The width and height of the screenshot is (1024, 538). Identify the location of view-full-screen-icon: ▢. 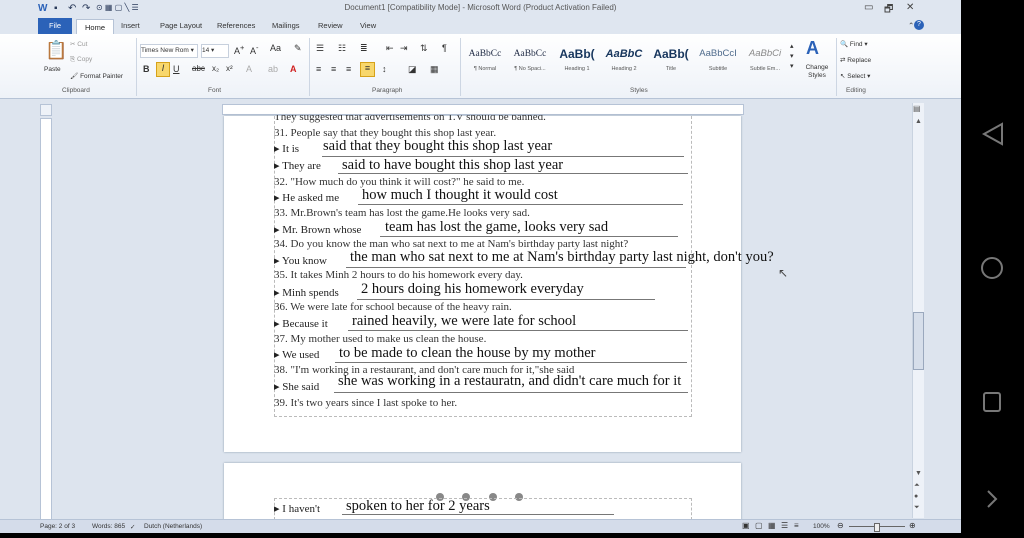
(759, 525).